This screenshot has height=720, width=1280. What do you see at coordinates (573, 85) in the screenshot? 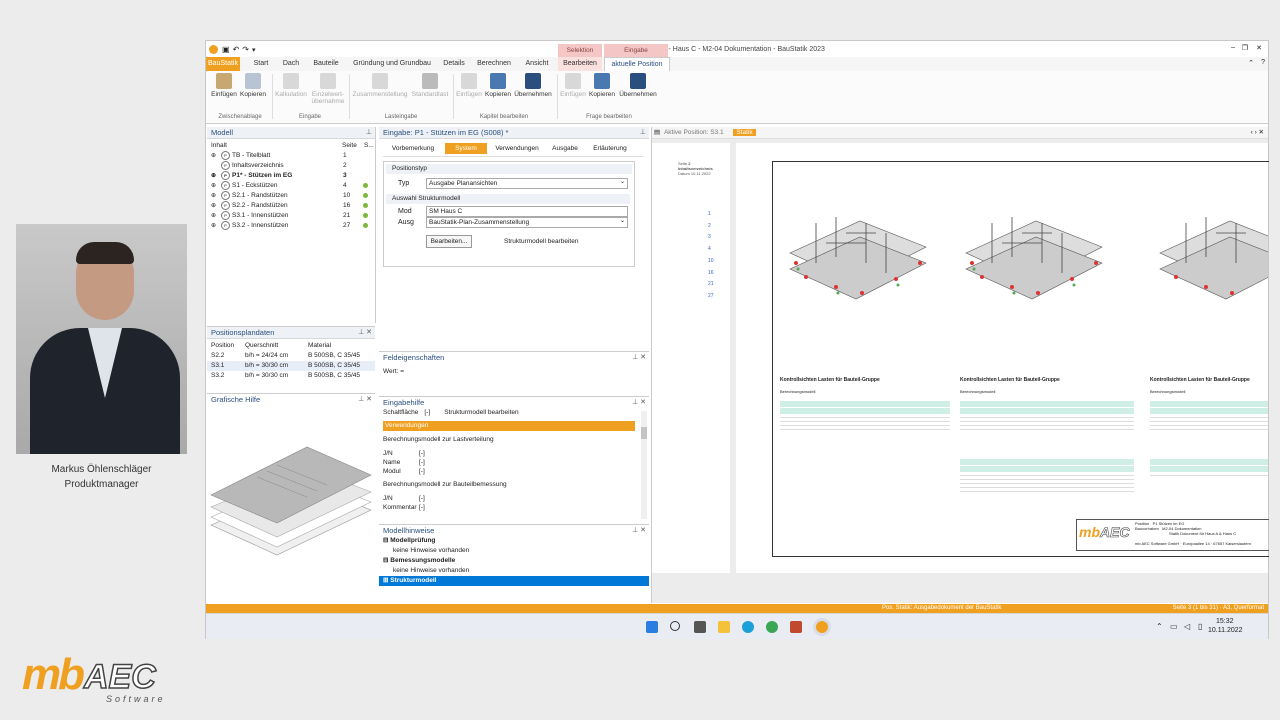
I see `frage-einfuegen-button: Einfügen` at bounding box center [573, 85].